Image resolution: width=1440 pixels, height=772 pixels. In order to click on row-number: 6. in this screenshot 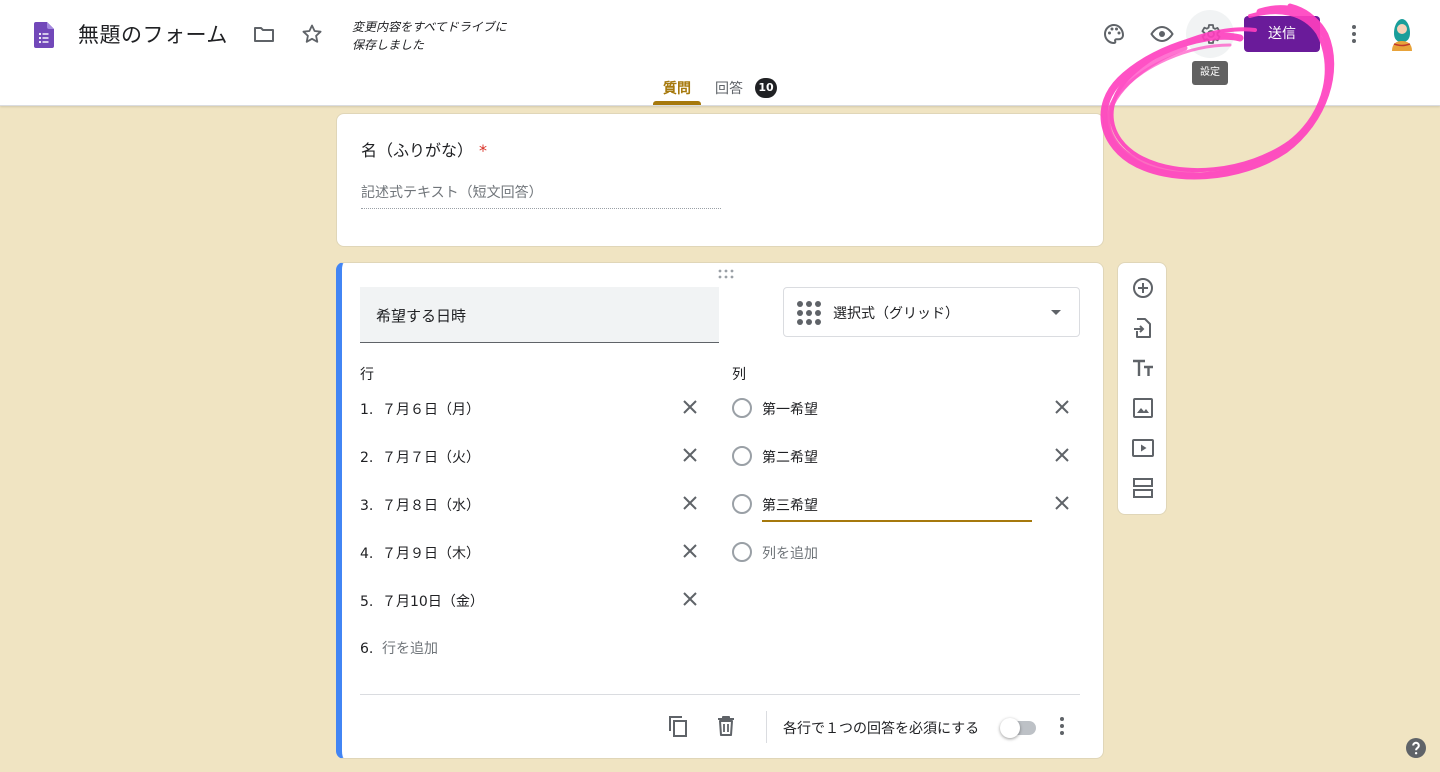, I will do `click(367, 649)`.